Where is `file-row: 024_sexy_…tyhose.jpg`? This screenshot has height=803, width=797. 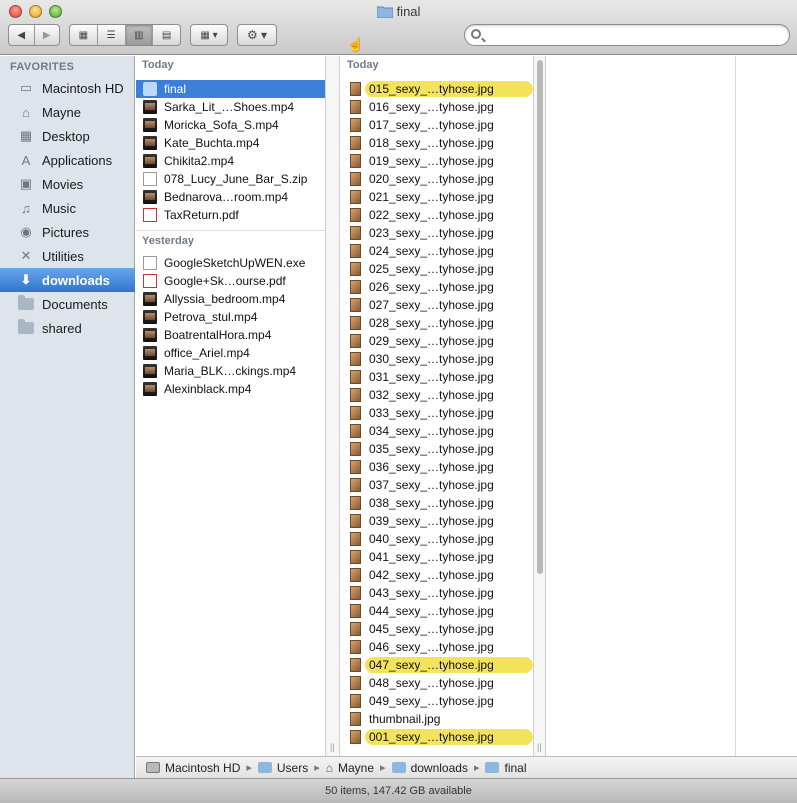
file-row: 024_sexy_…tyhose.jpg is located at coordinates (437, 251).